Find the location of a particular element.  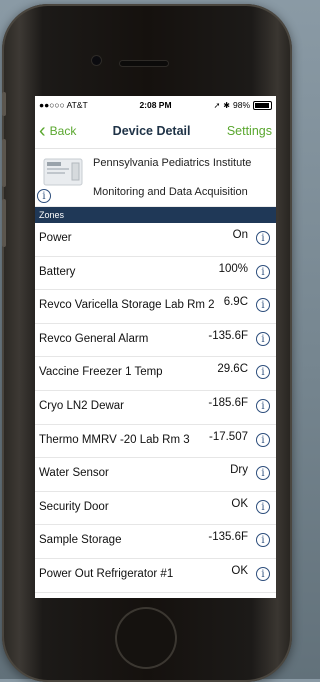

volume-up-button is located at coordinates (4, 163).